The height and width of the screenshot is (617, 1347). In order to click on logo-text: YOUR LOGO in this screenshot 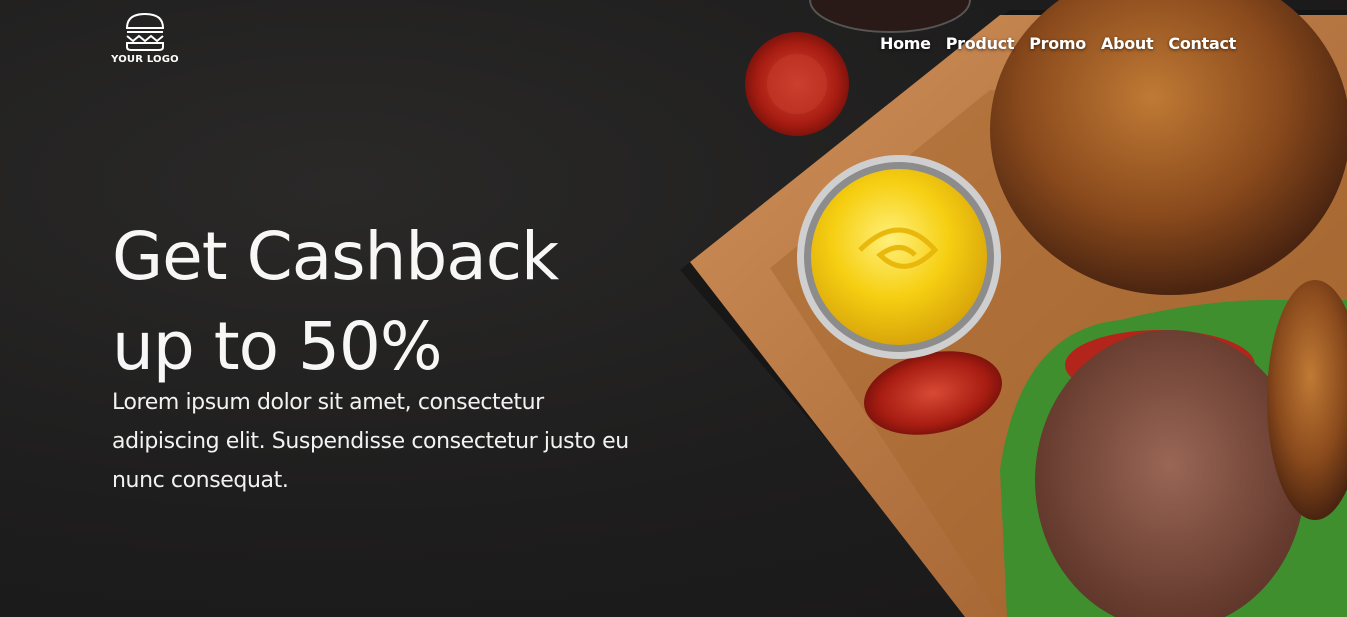, I will do `click(145, 59)`.